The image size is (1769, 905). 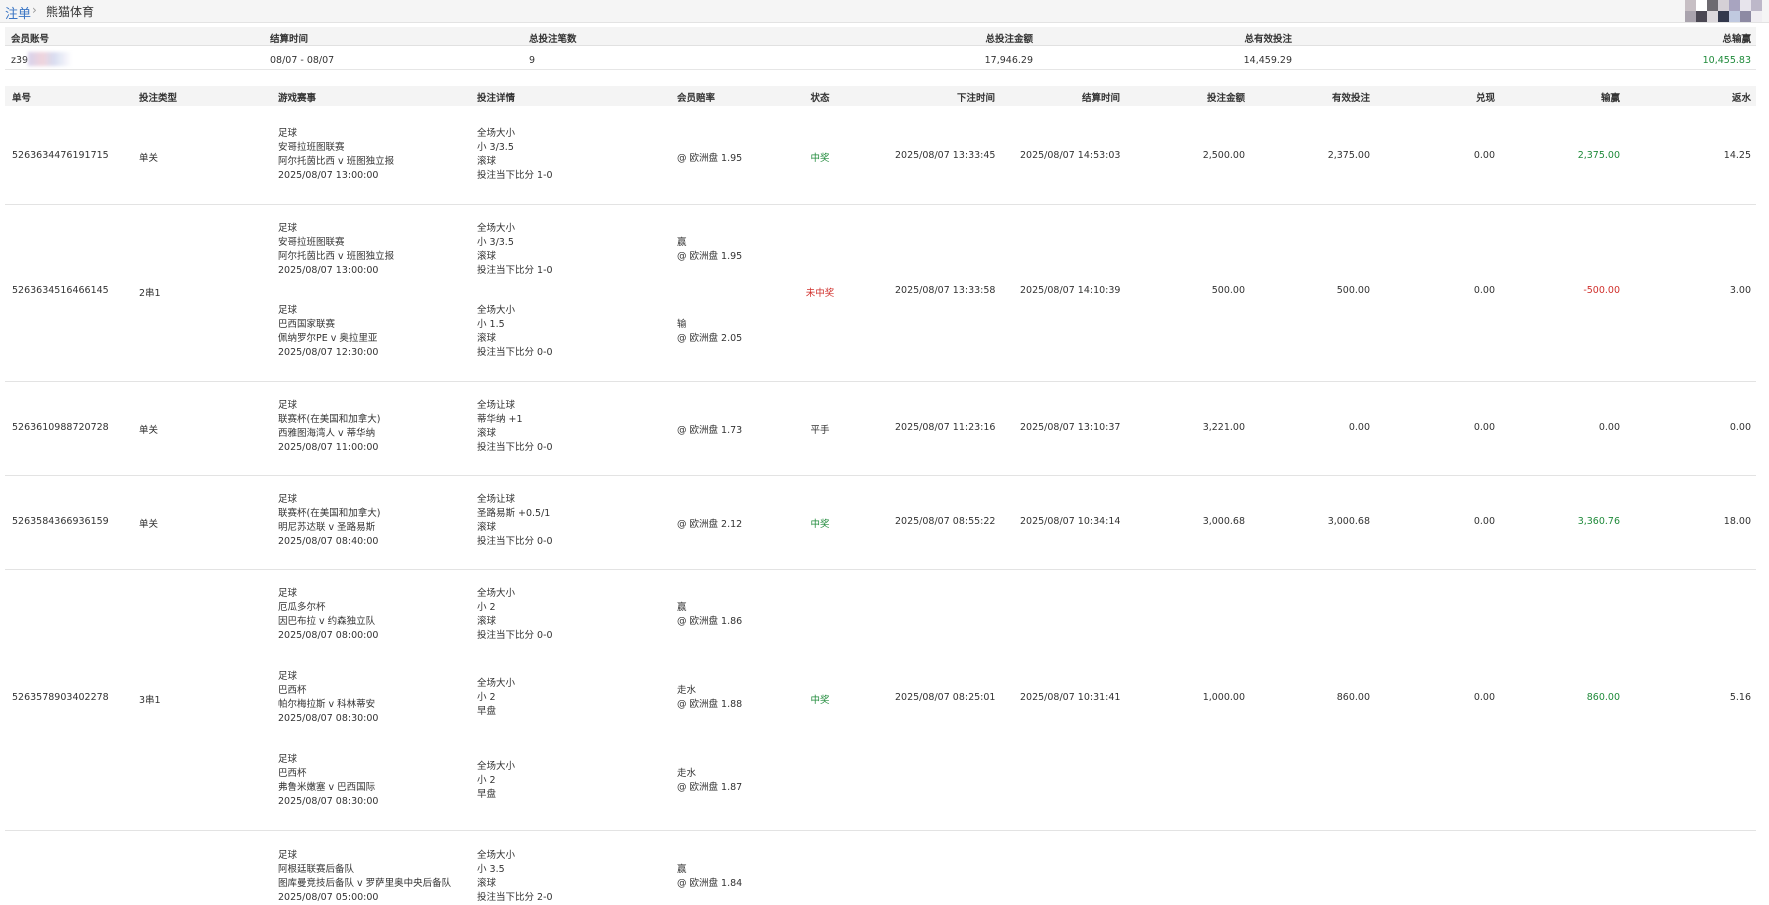 I want to click on valid-bet: 2,375.00, so click(x=1348, y=155).